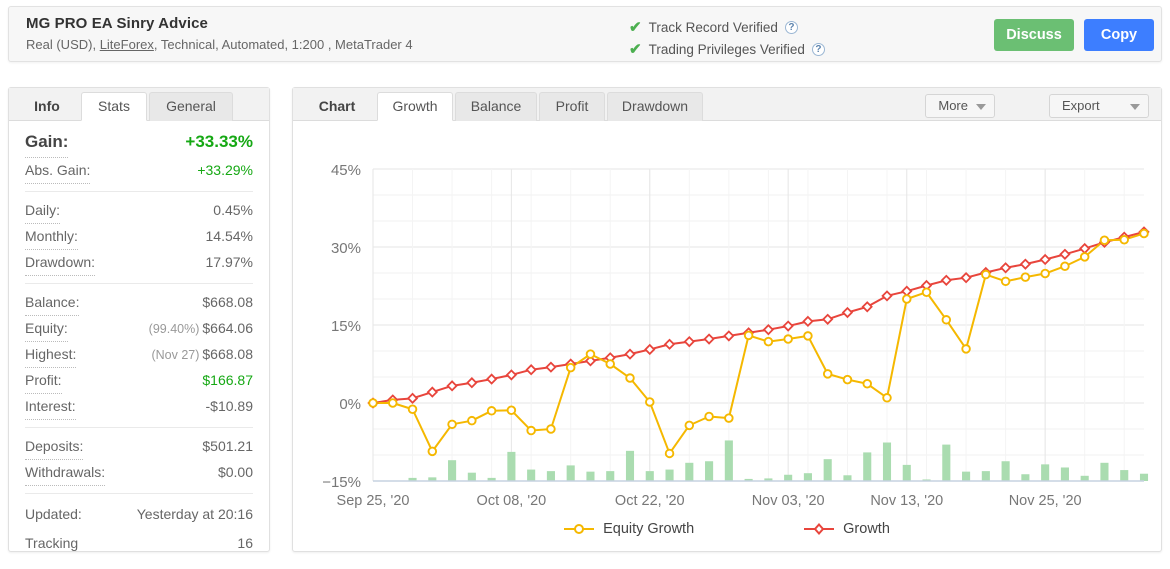 The width and height of the screenshot is (1170, 569). Describe the element at coordinates (51, 237) in the screenshot. I see `stat-label: Monthly:` at that location.